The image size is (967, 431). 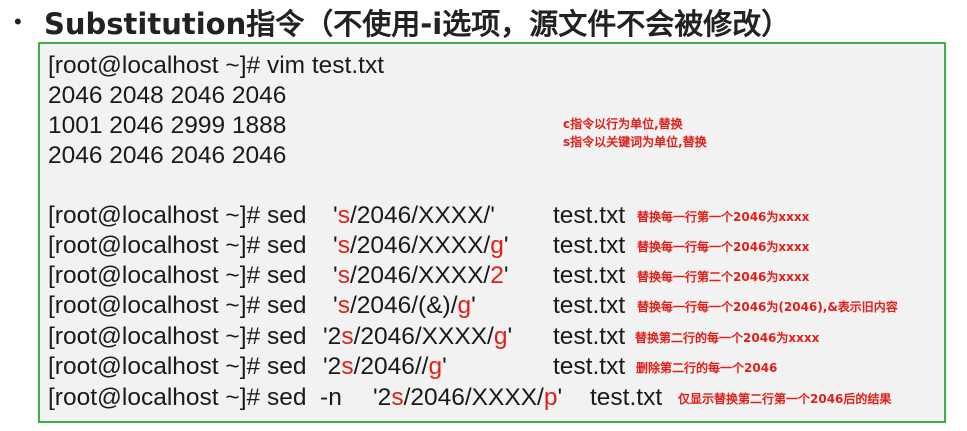 I want to click on command-annotation: 删除第二行的每一个2046, so click(x=707, y=368).